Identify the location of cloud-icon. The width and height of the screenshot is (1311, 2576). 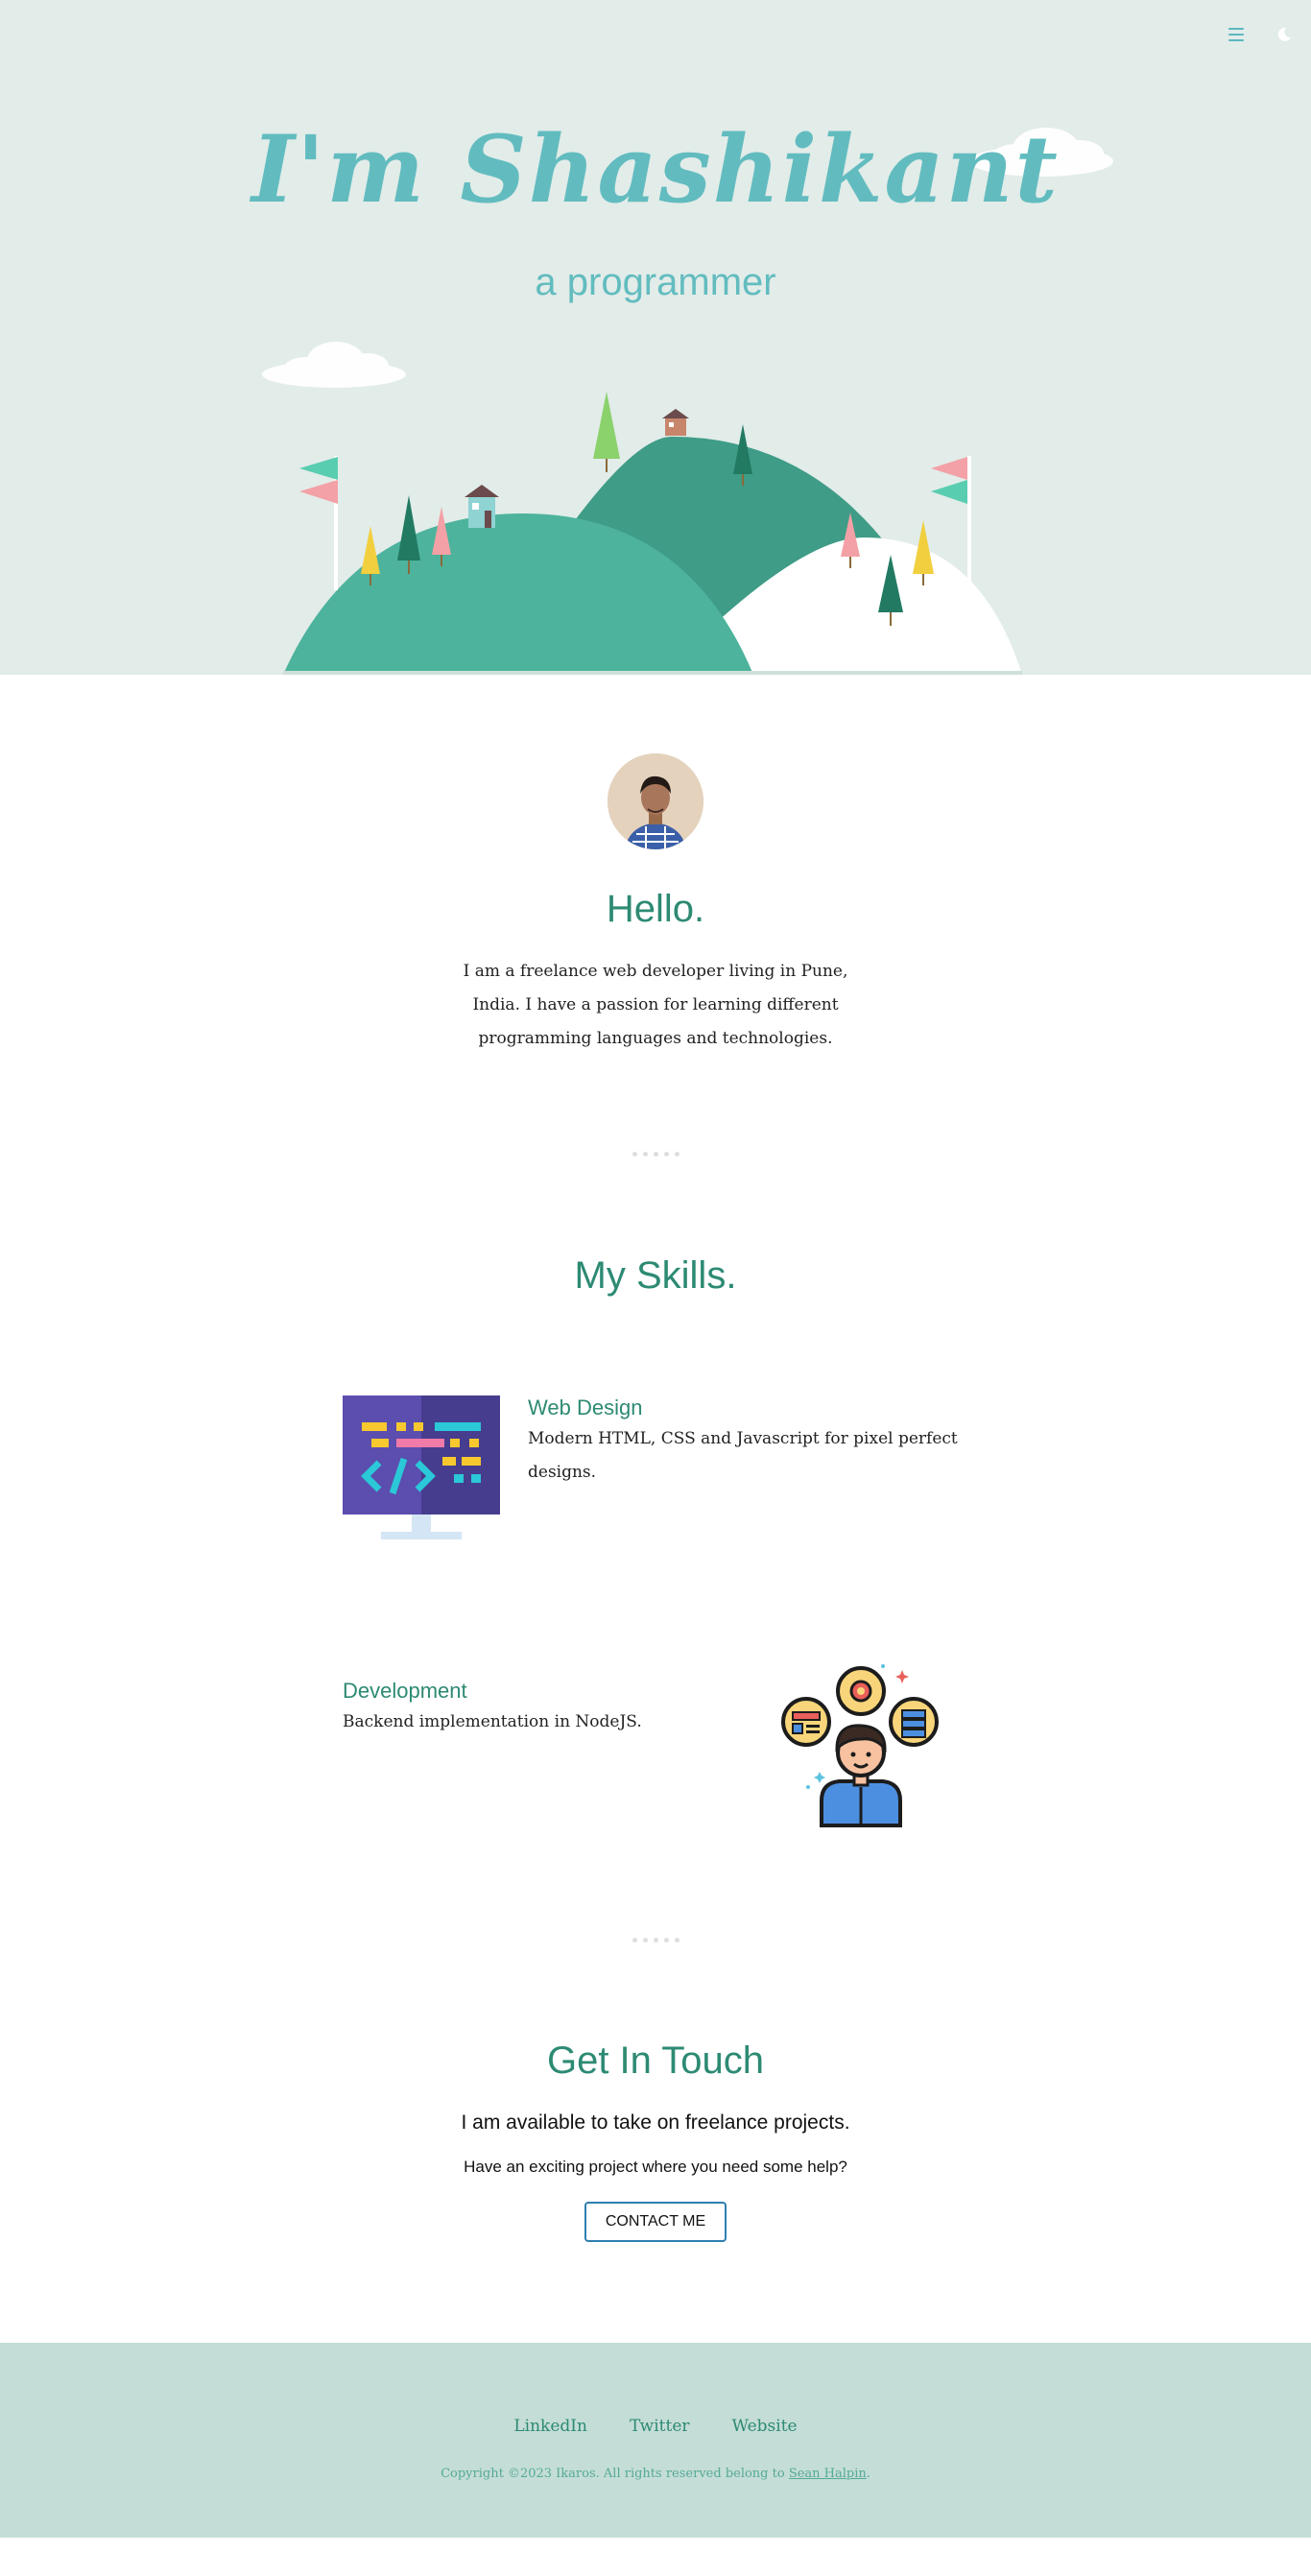
(334, 365).